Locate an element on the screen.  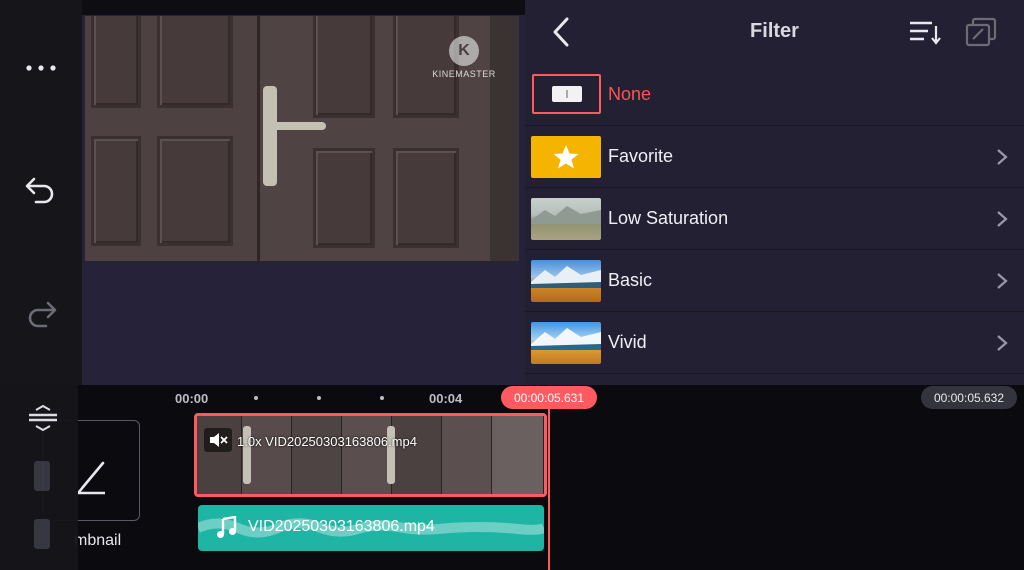
vivid-thumbnail is located at coordinates (566, 343).